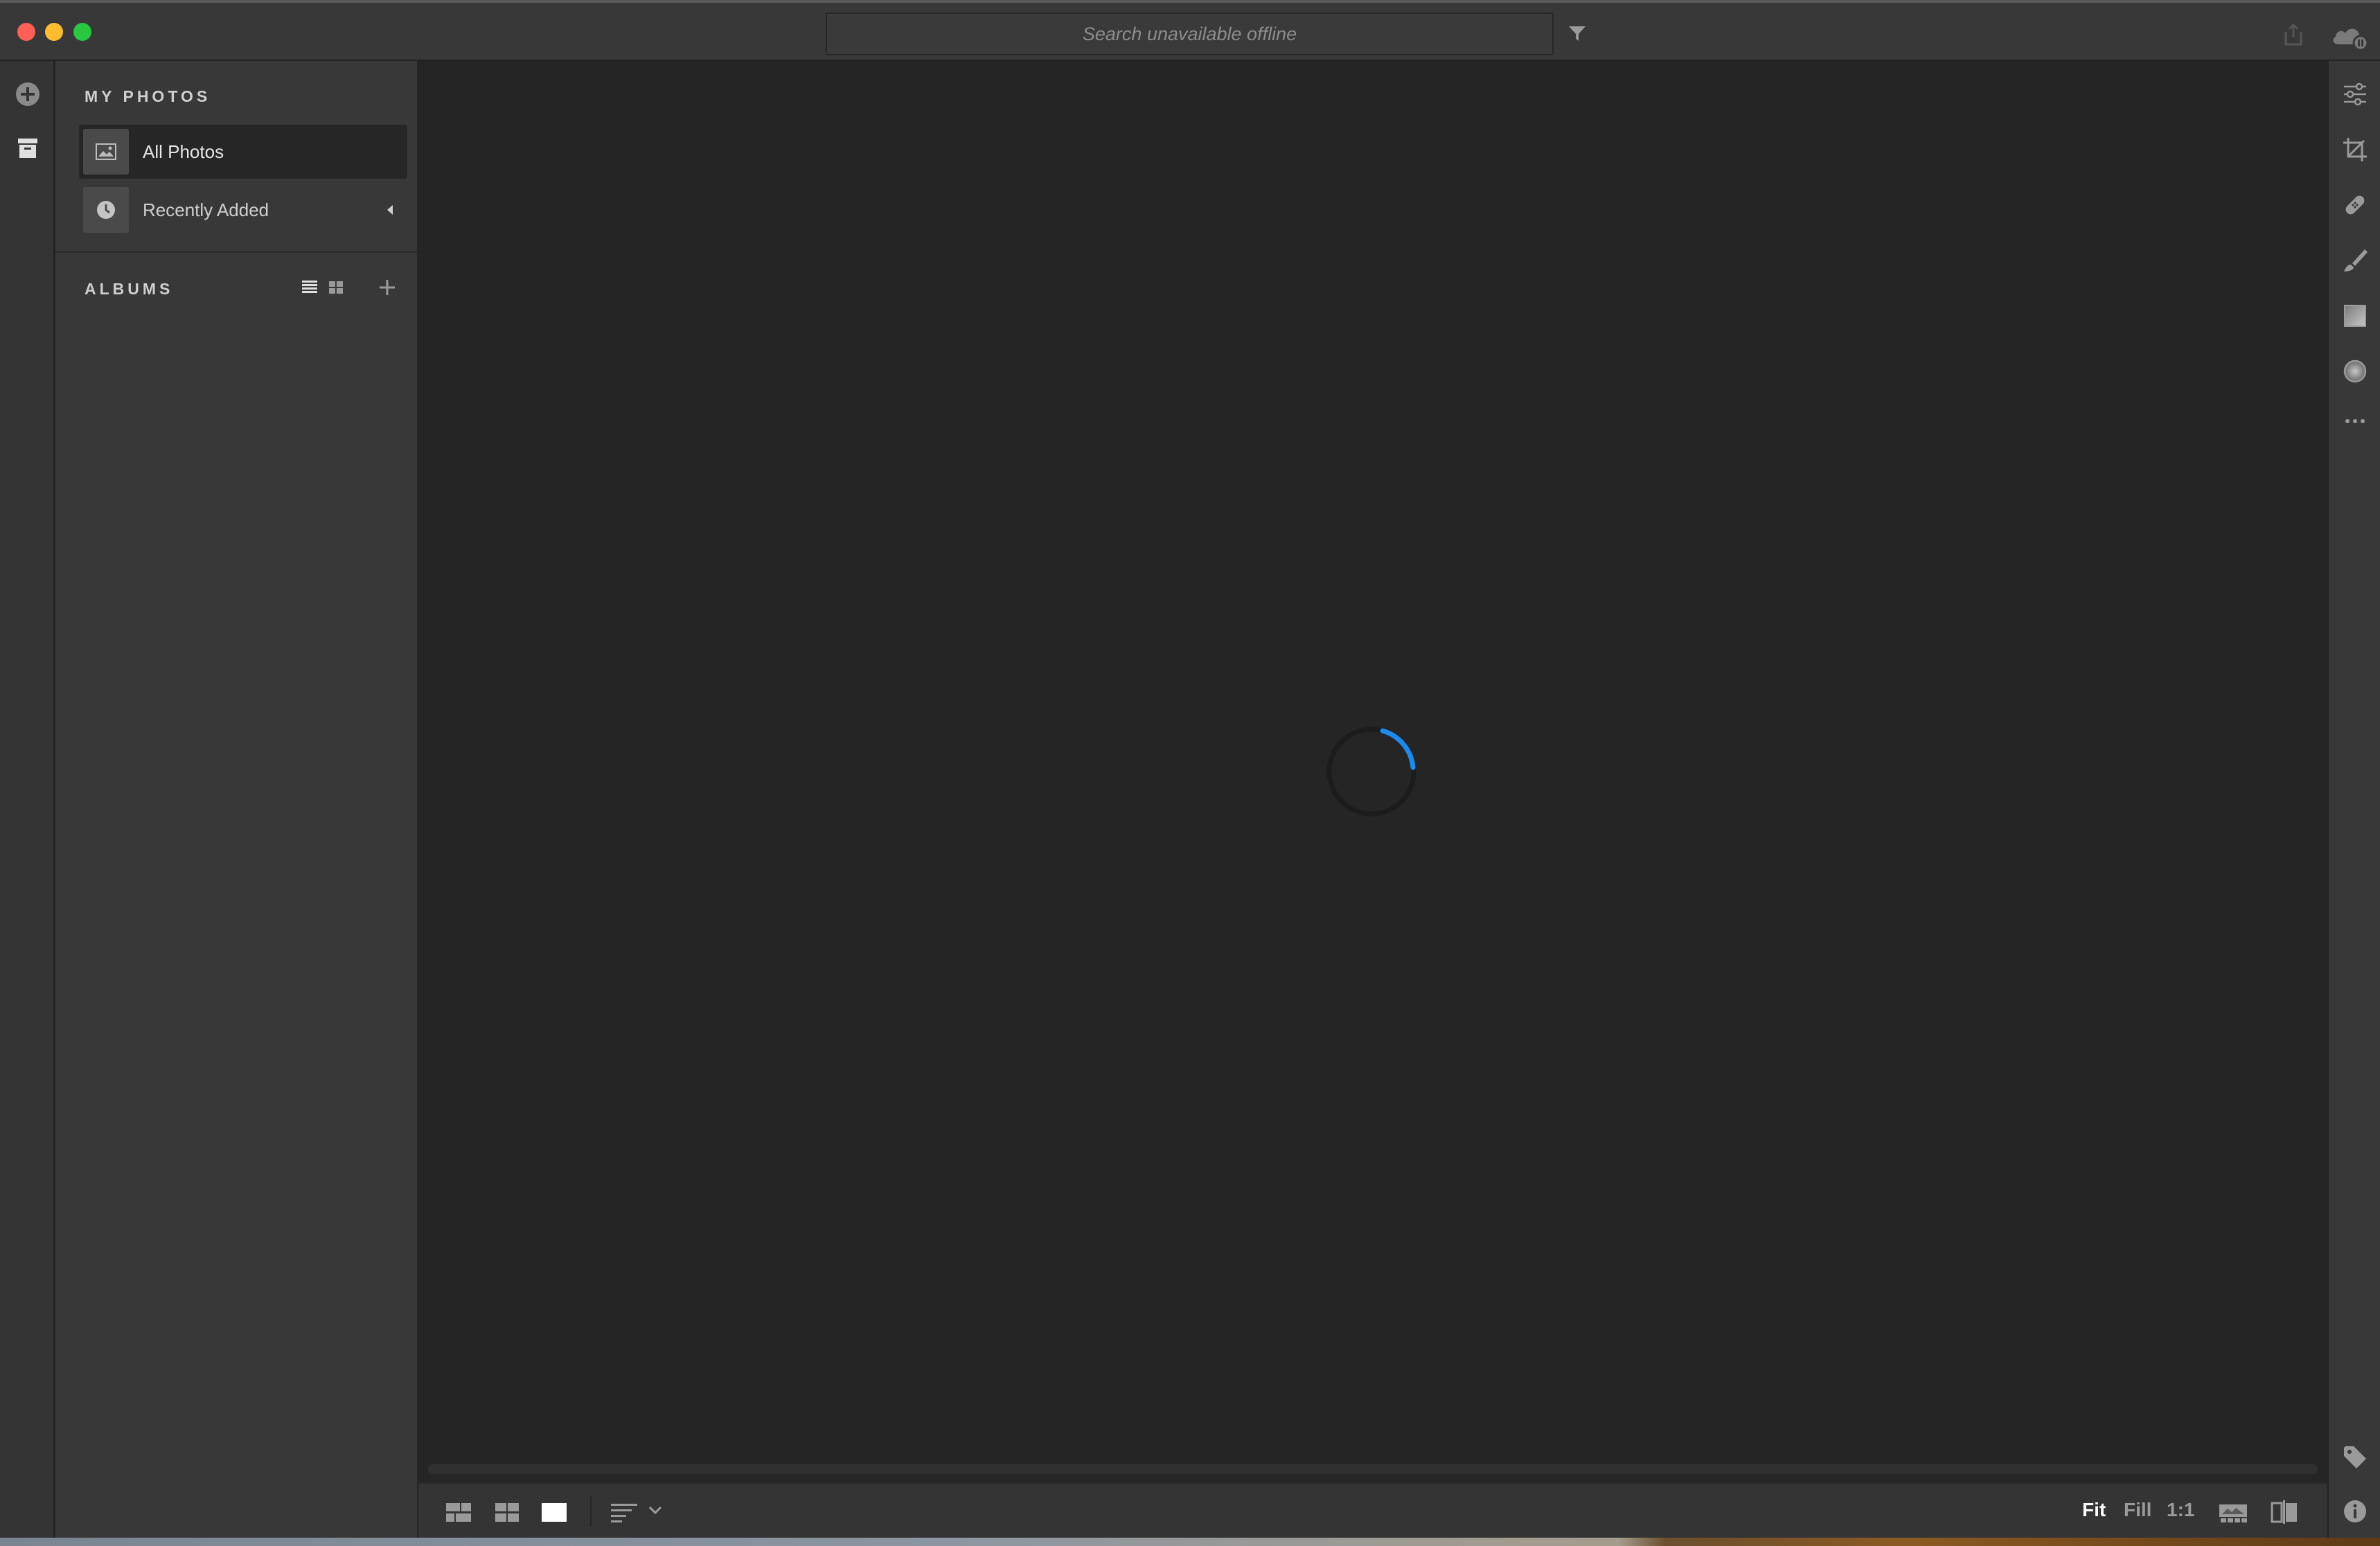 This screenshot has width=2380, height=1546. Describe the element at coordinates (27, 803) in the screenshot. I see `left-rail` at that location.